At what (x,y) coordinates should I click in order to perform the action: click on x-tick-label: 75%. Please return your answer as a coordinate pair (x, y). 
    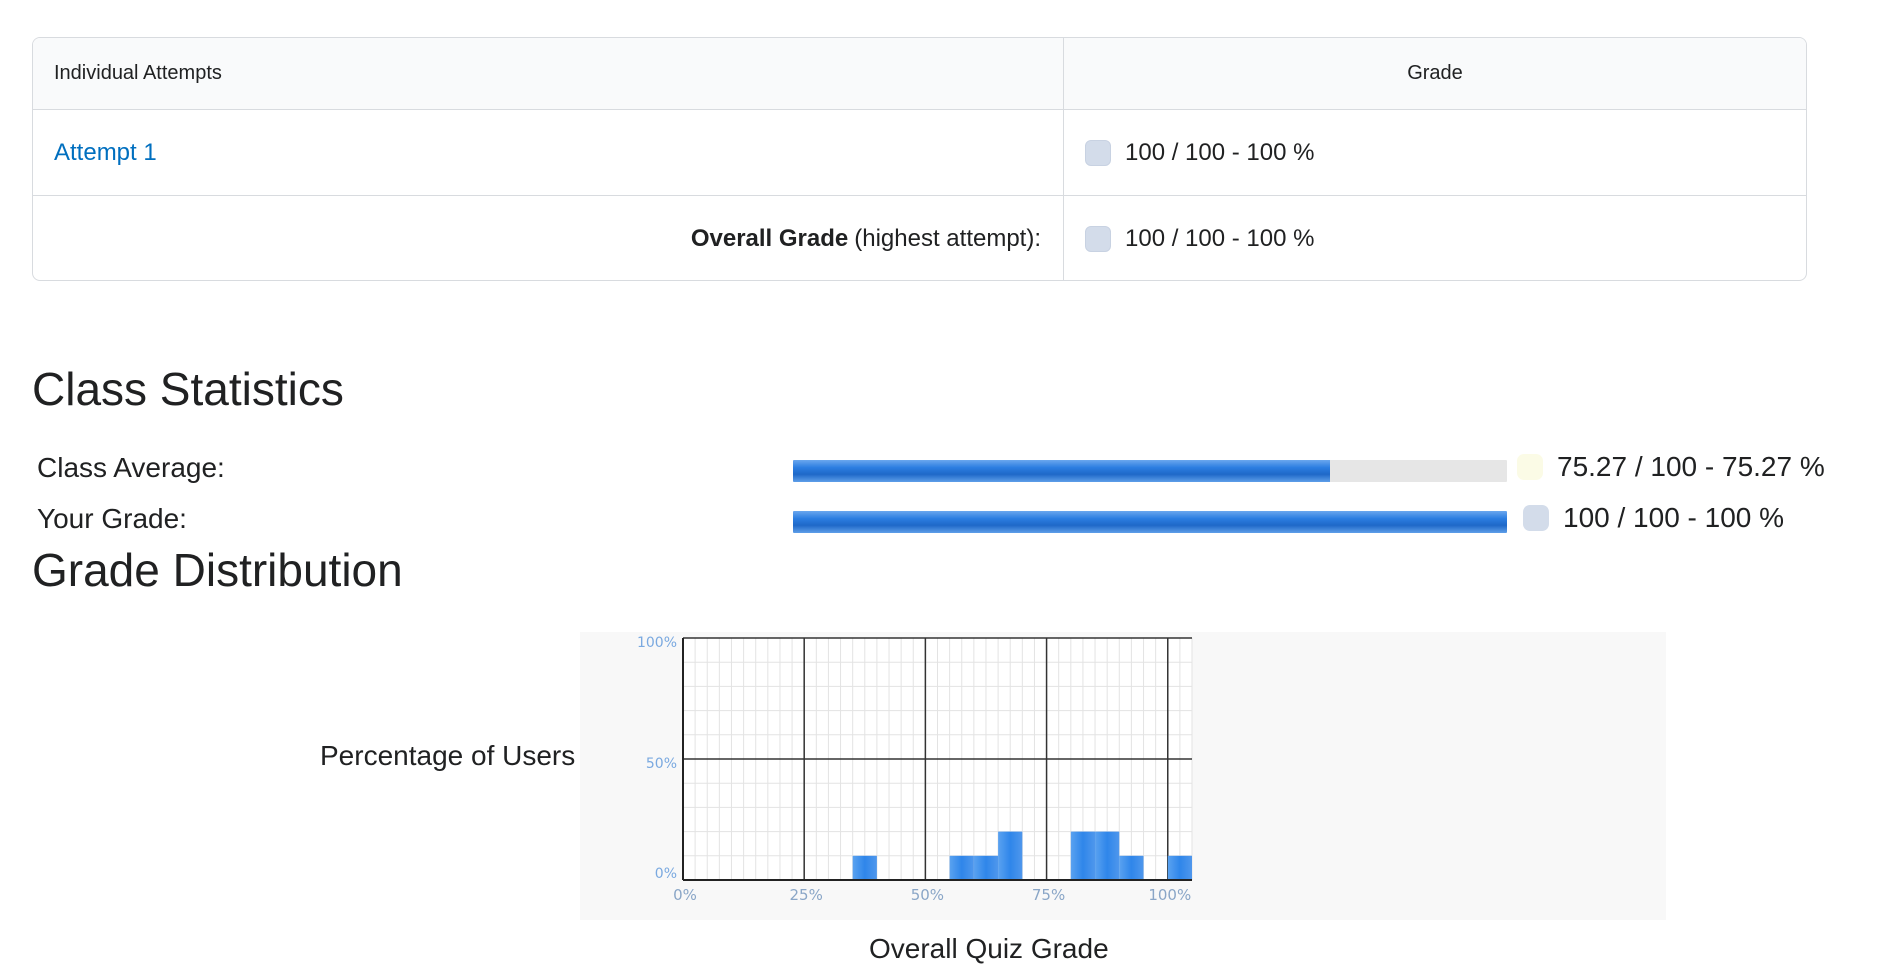
    Looking at the image, I should click on (1048, 895).